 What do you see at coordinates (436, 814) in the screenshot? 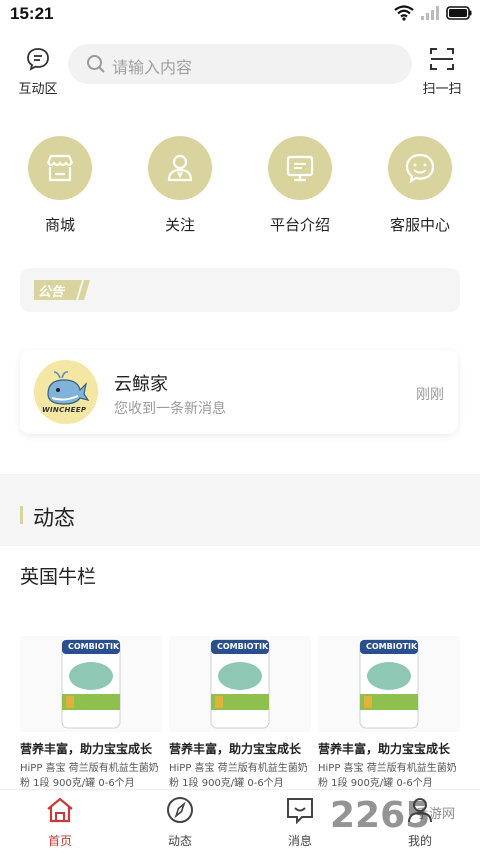
I see `watermark-text: 手游网` at bounding box center [436, 814].